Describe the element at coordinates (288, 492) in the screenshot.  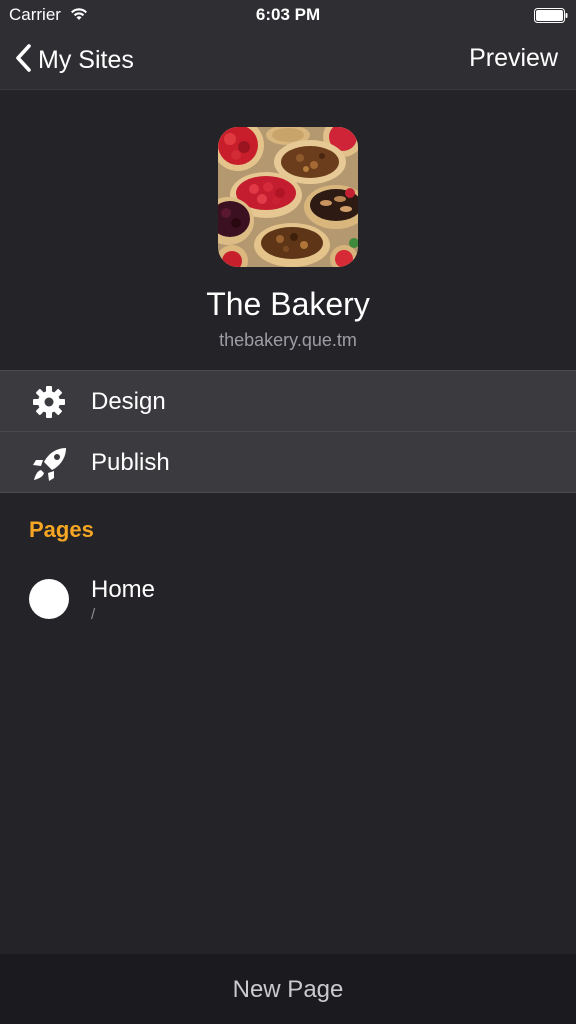
I see `divider` at that location.